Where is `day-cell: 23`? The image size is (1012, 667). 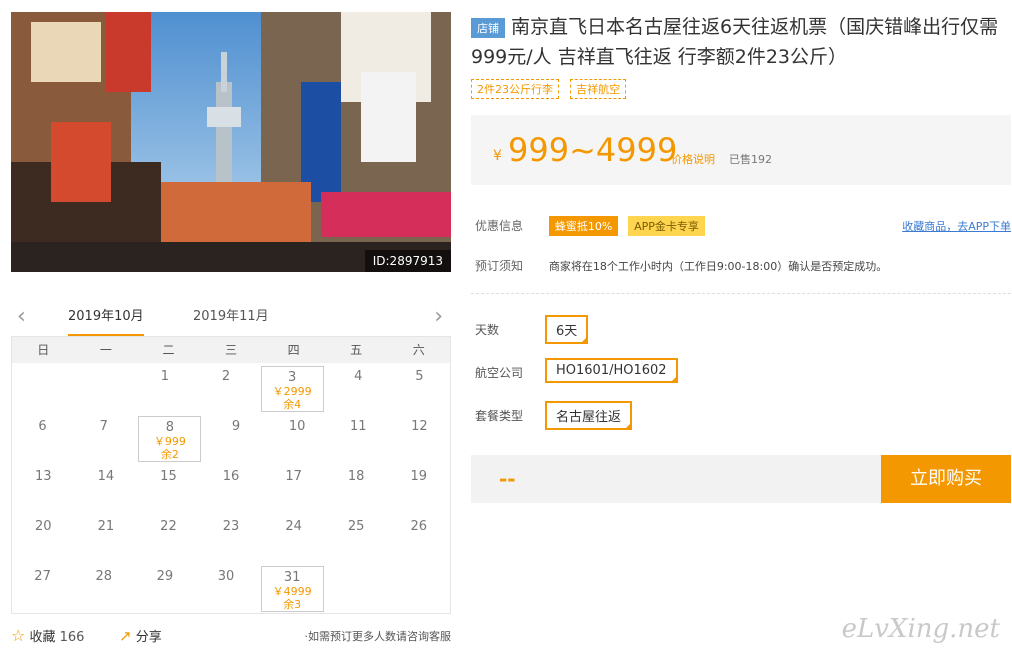 day-cell: 23 is located at coordinates (231, 538).